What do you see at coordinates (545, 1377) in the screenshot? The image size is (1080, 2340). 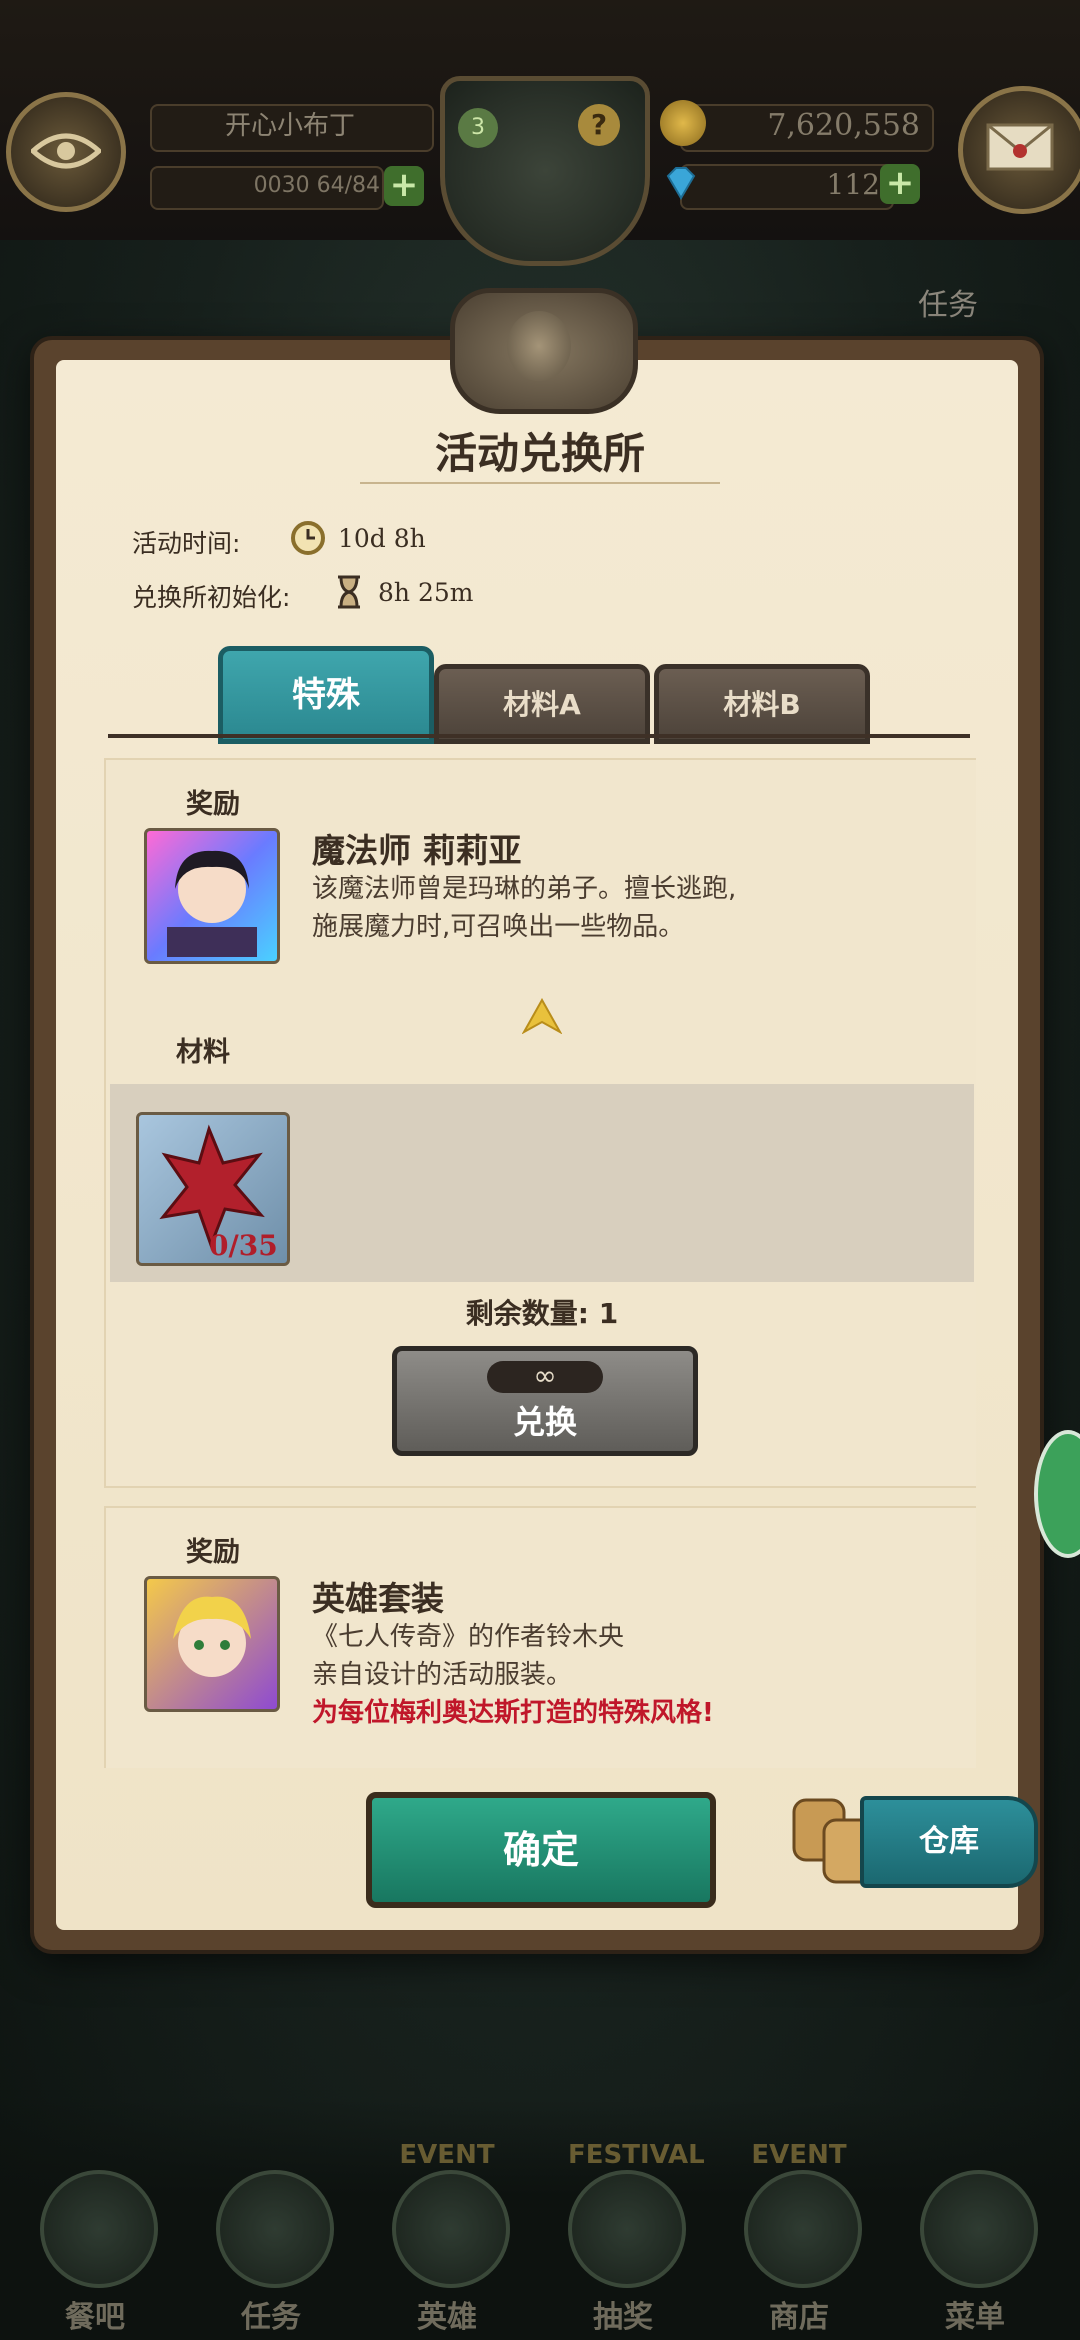 I see `exchange-limit: ∞` at bounding box center [545, 1377].